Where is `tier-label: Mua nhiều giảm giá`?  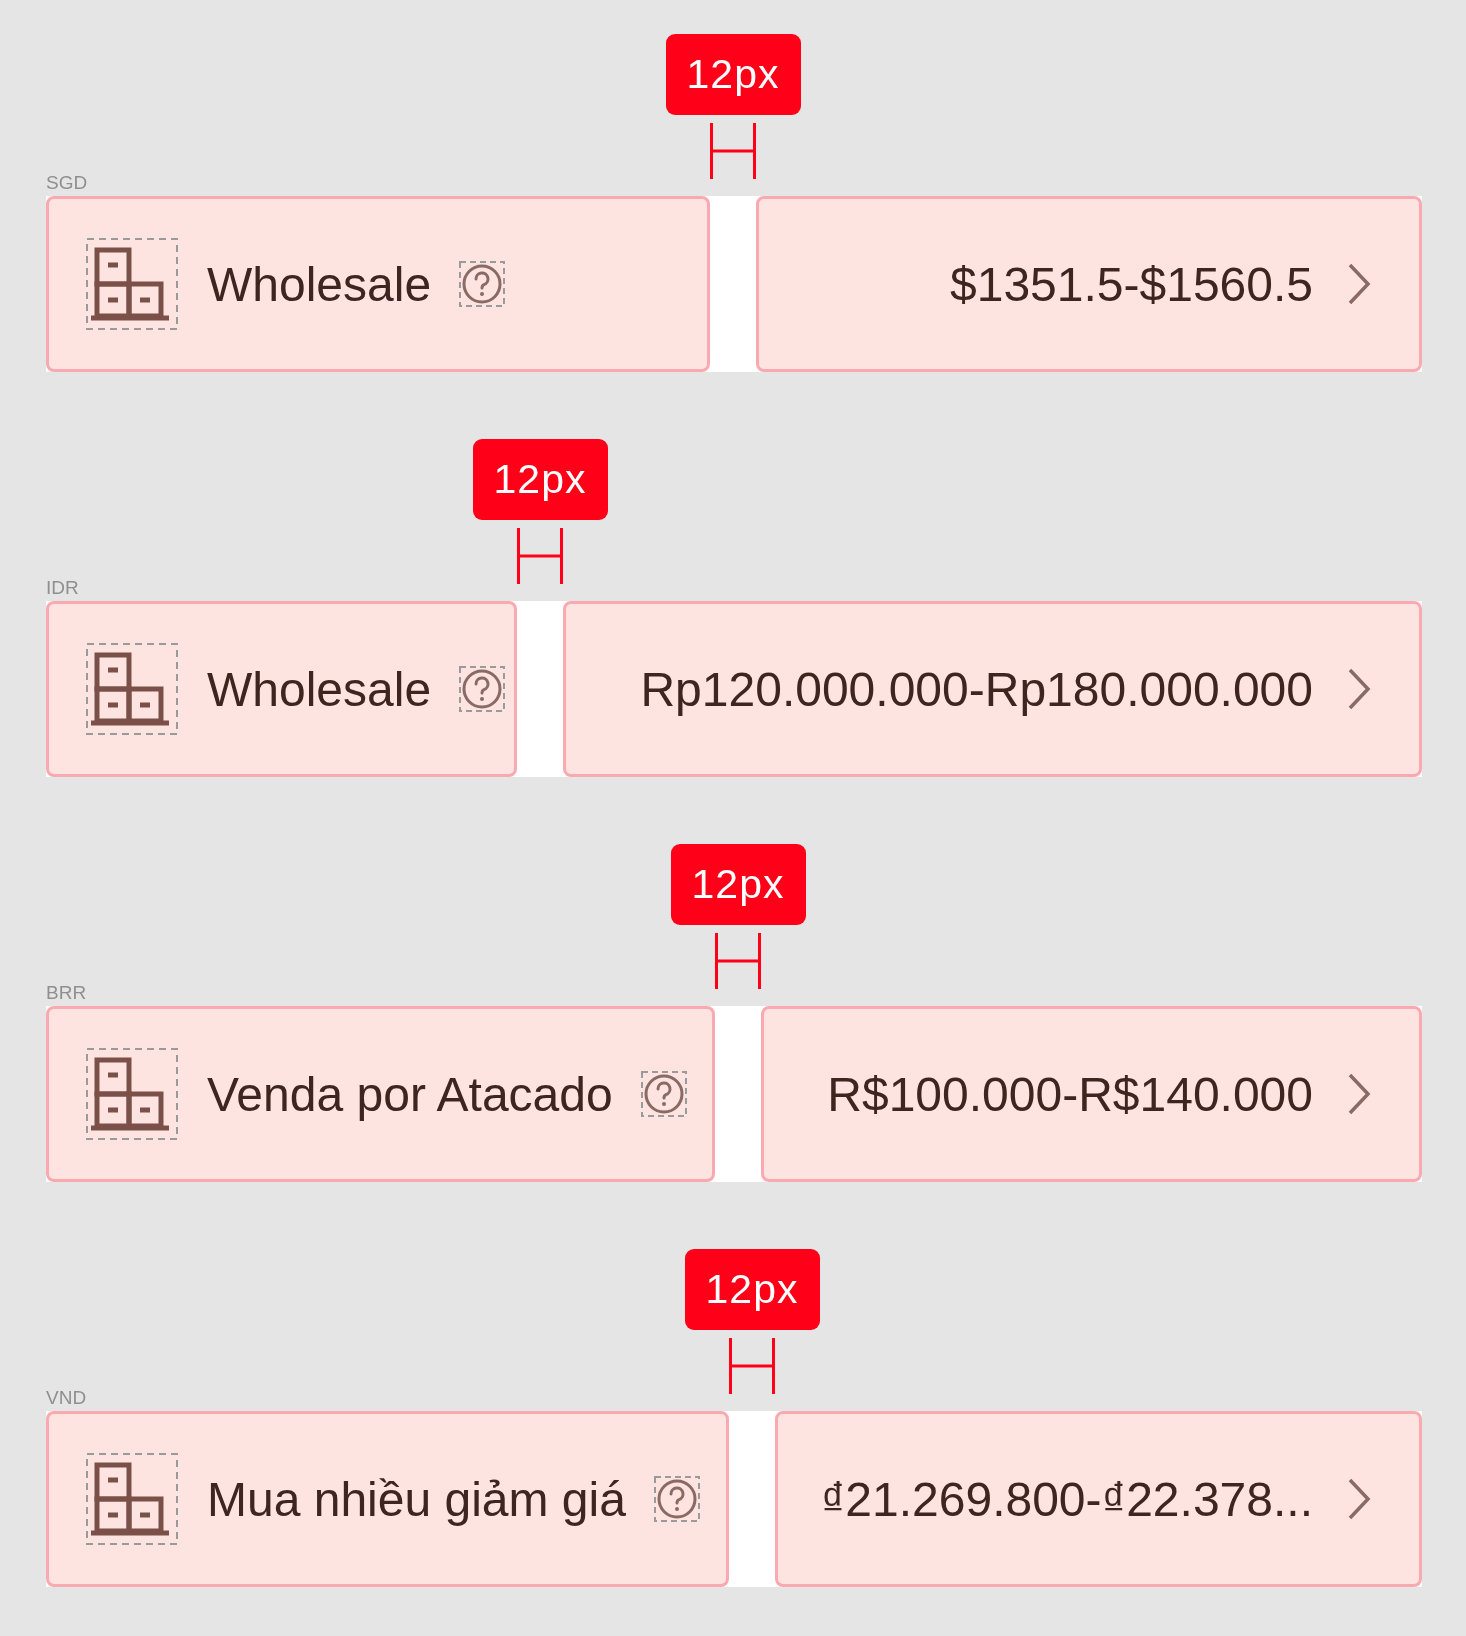
tier-label: Mua nhiều giảm giá is located at coordinates (416, 1499).